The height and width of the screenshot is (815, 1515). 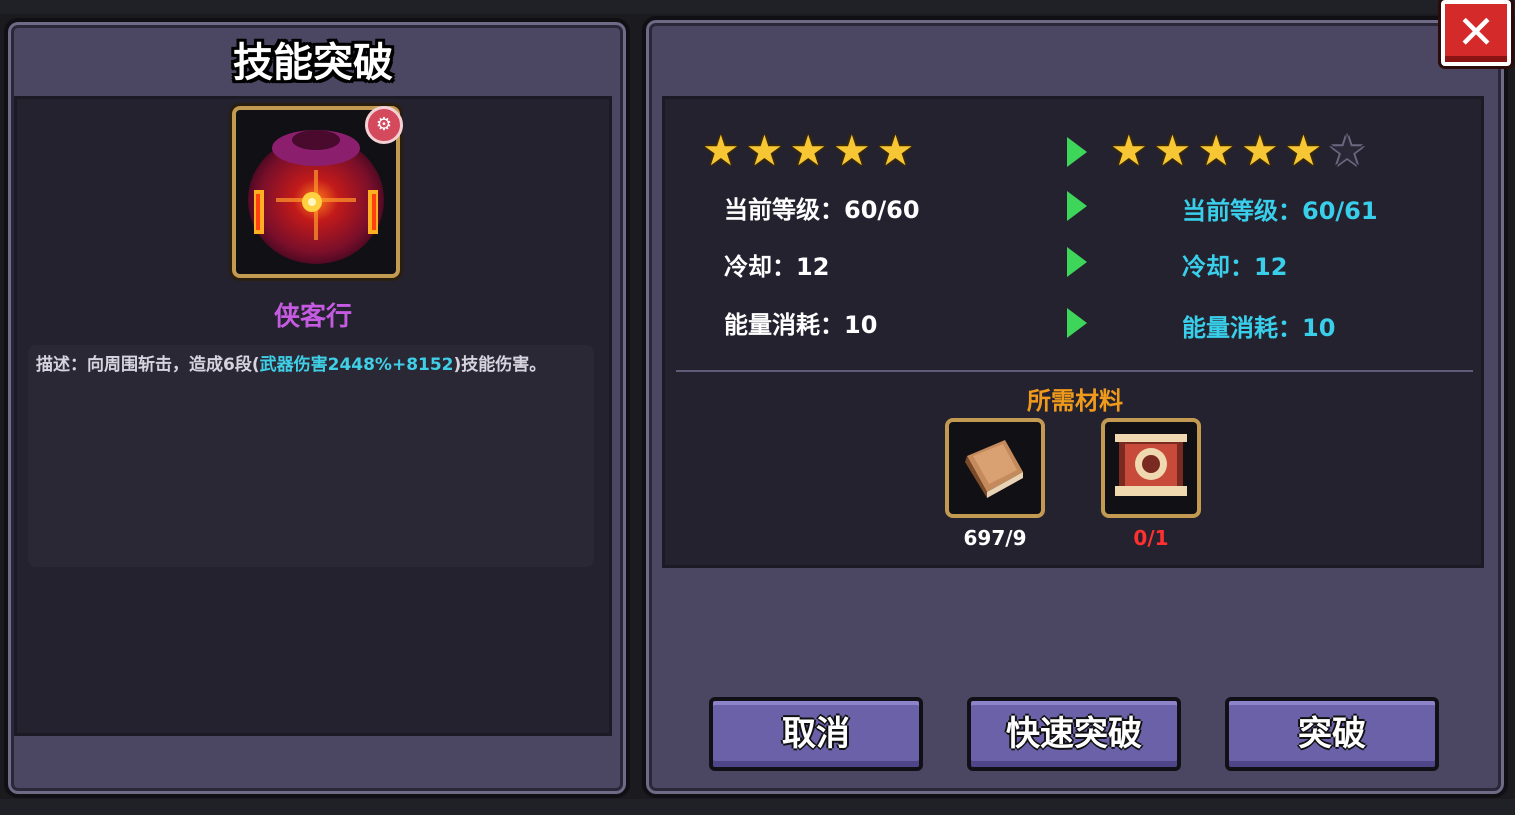 What do you see at coordinates (148, 365) in the screenshot?
I see `description-prefix: 描述：向周围斩击，造成6段(` at bounding box center [148, 365].